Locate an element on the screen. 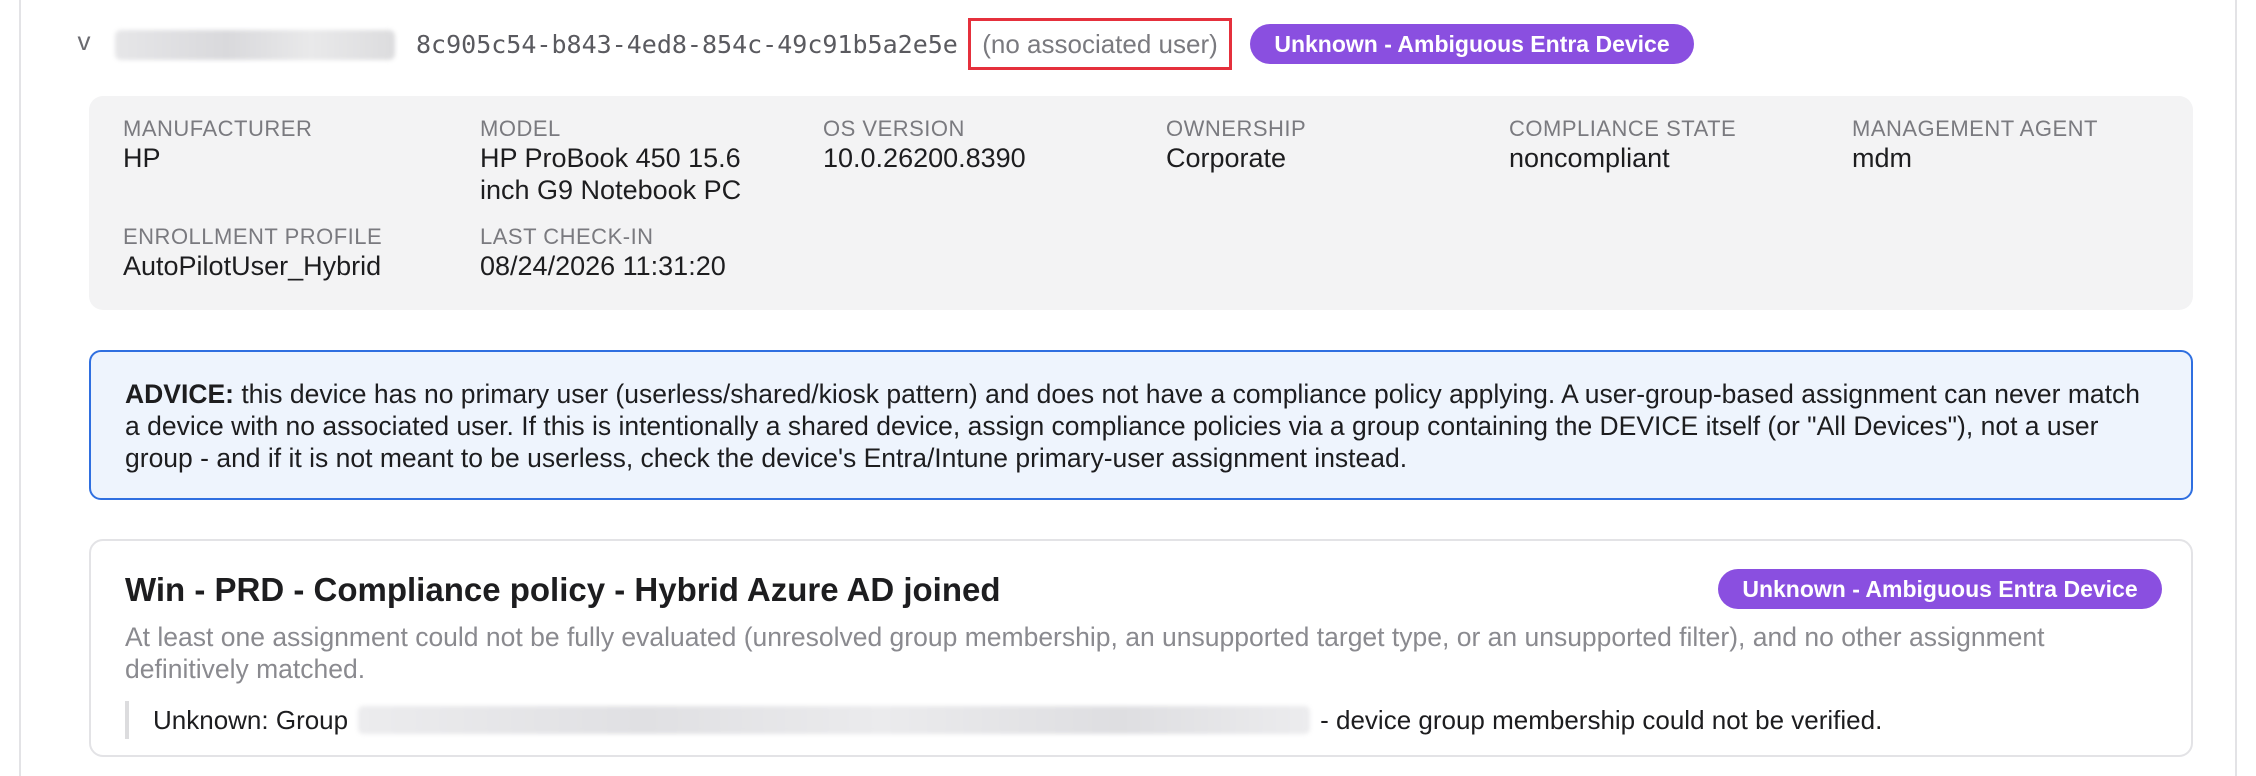 The height and width of the screenshot is (776, 2256). property-value: 08/24/2026 11:31:20 is located at coordinates (603, 266).